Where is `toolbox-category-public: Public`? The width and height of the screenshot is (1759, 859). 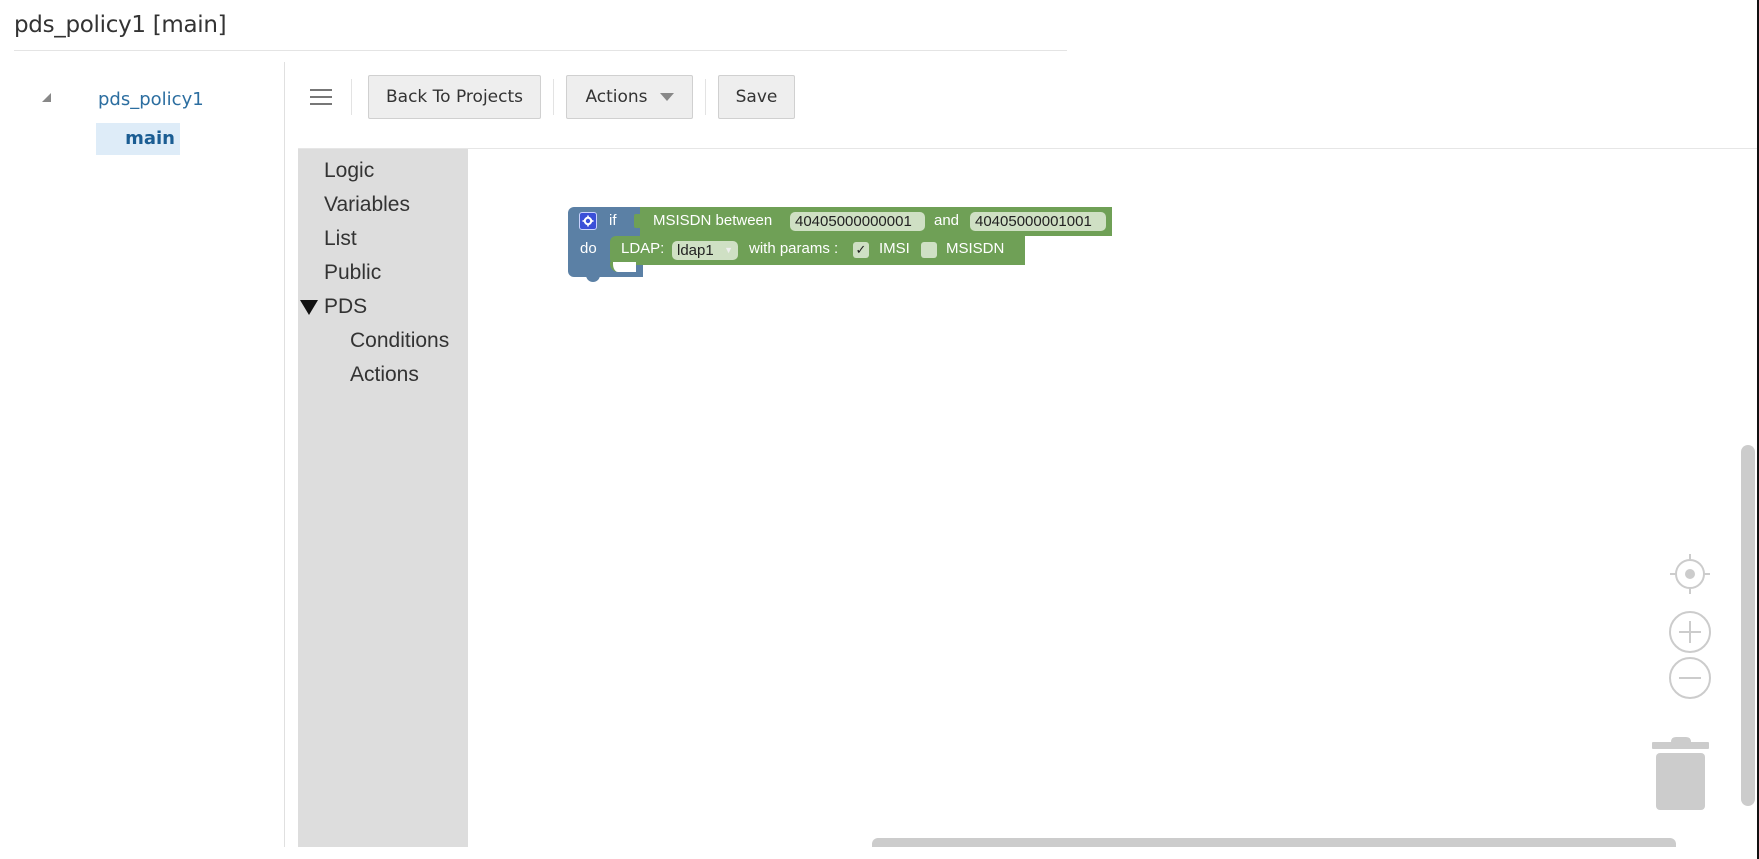
toolbox-category-public: Public is located at coordinates (352, 273).